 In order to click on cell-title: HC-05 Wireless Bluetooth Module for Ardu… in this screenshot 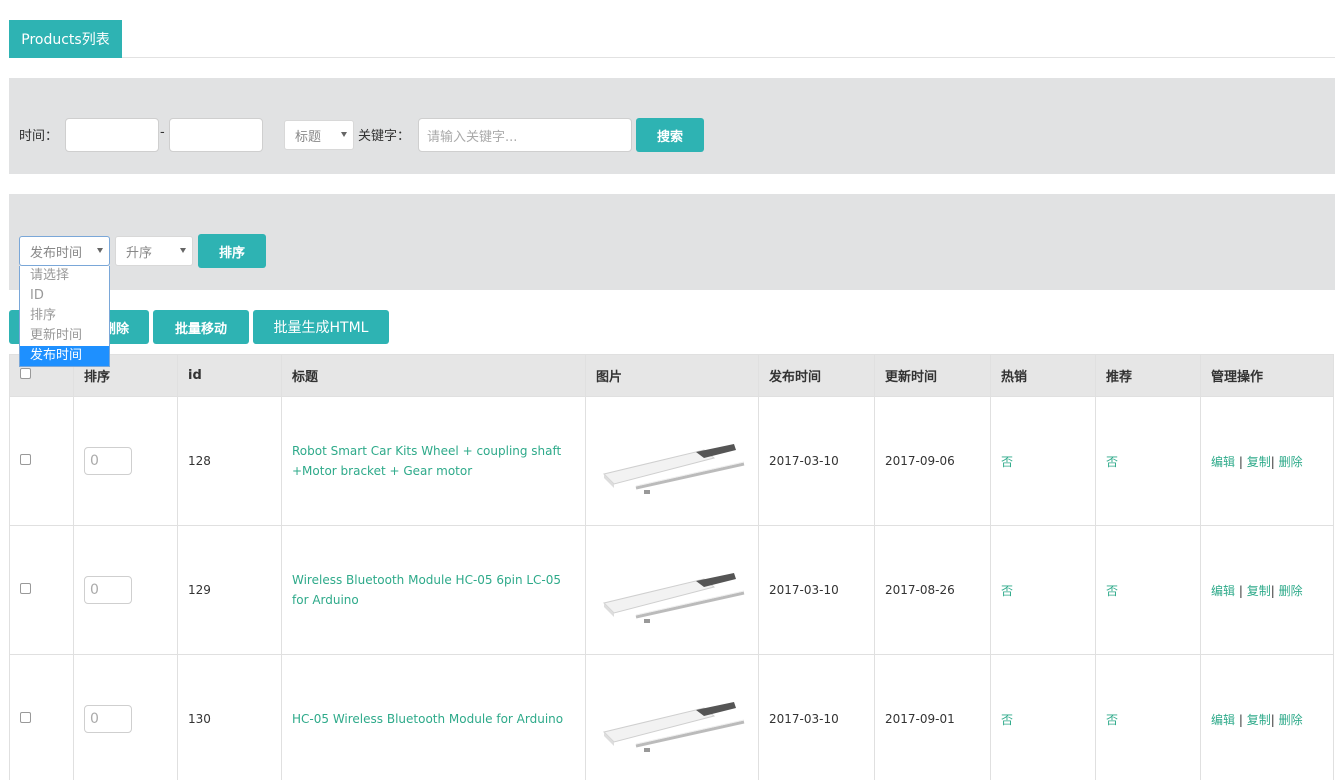, I will do `click(433, 717)`.